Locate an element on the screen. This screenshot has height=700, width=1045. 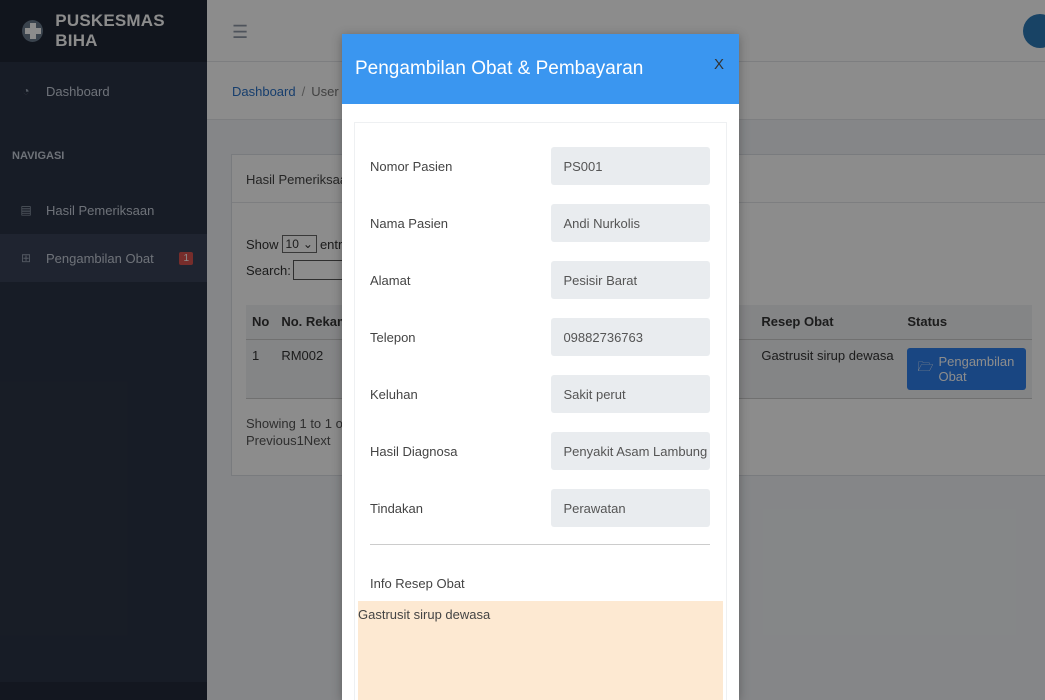
resep-label: Info Resep Obat is located at coordinates (417, 583).